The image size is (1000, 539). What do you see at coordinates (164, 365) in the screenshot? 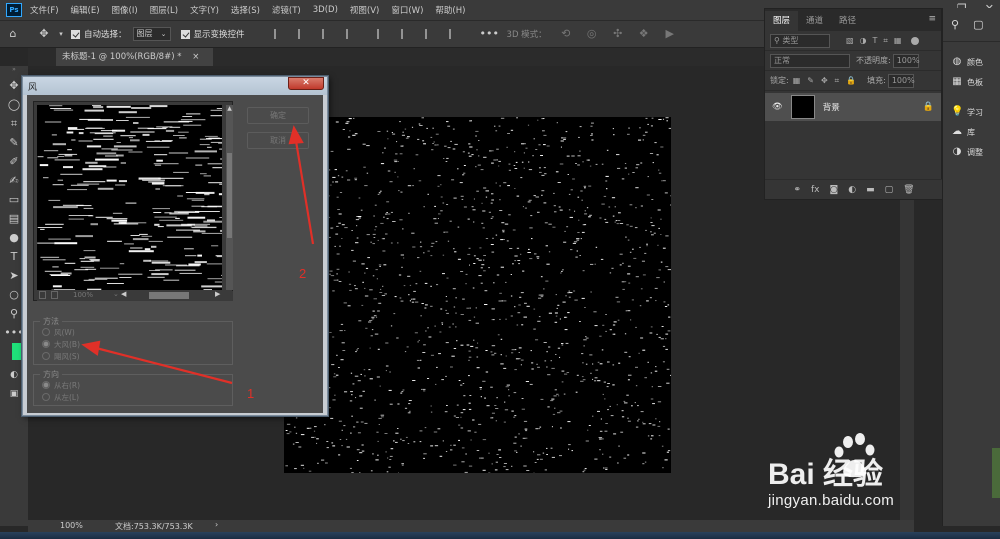
I see `arrow-1-line` at bounding box center [164, 365].